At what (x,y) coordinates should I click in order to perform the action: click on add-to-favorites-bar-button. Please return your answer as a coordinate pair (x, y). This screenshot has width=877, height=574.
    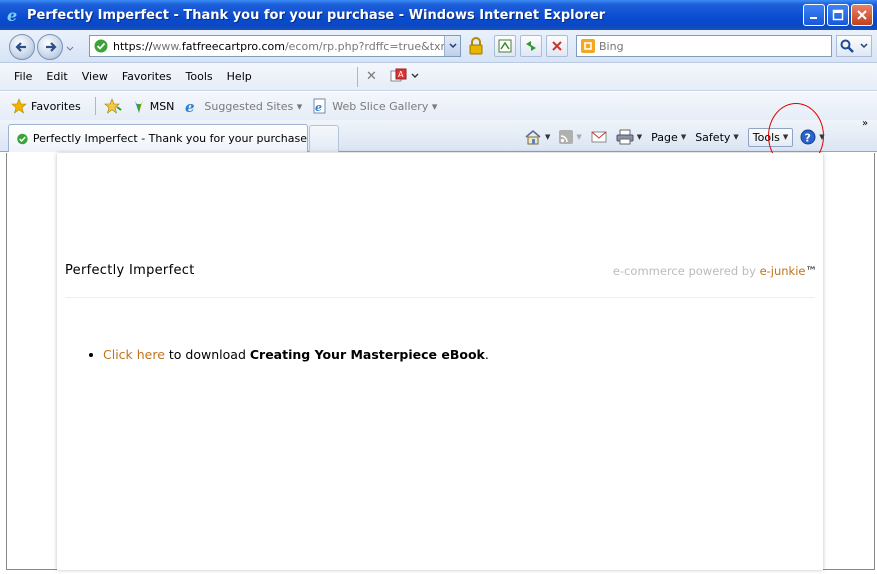
    Looking at the image, I should click on (112, 106).